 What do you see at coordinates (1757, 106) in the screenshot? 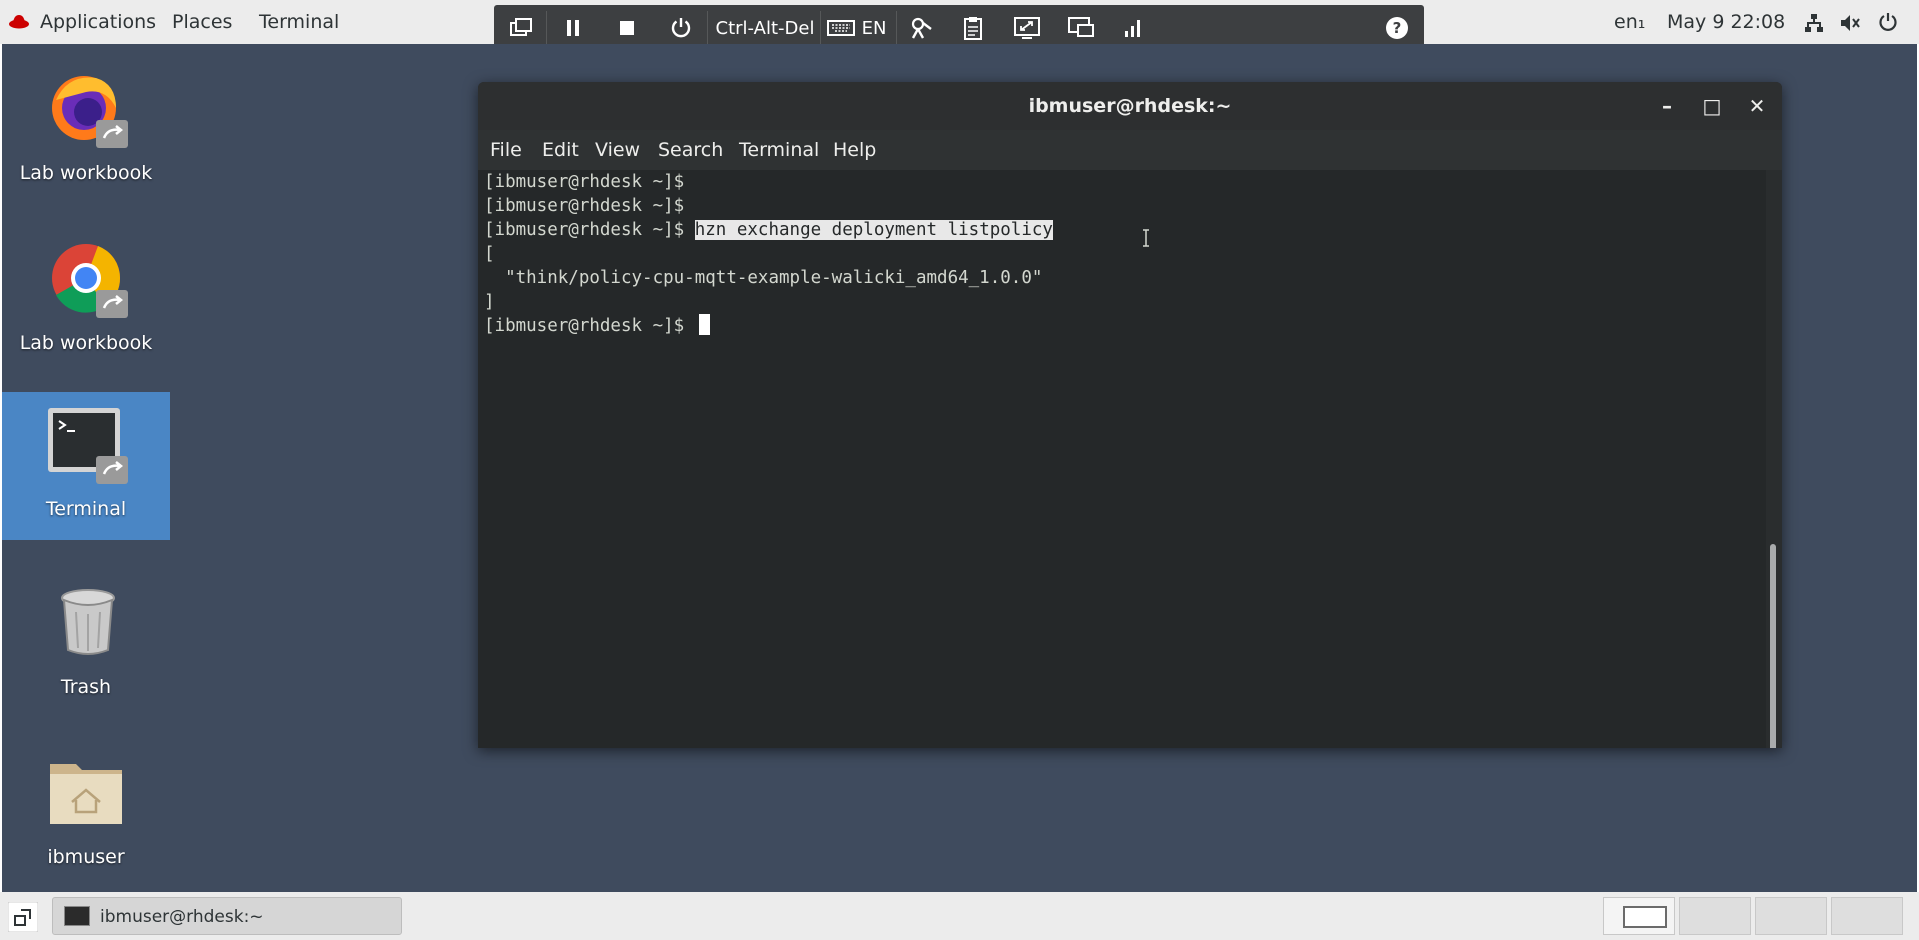
I see `close-button: ✕` at bounding box center [1757, 106].